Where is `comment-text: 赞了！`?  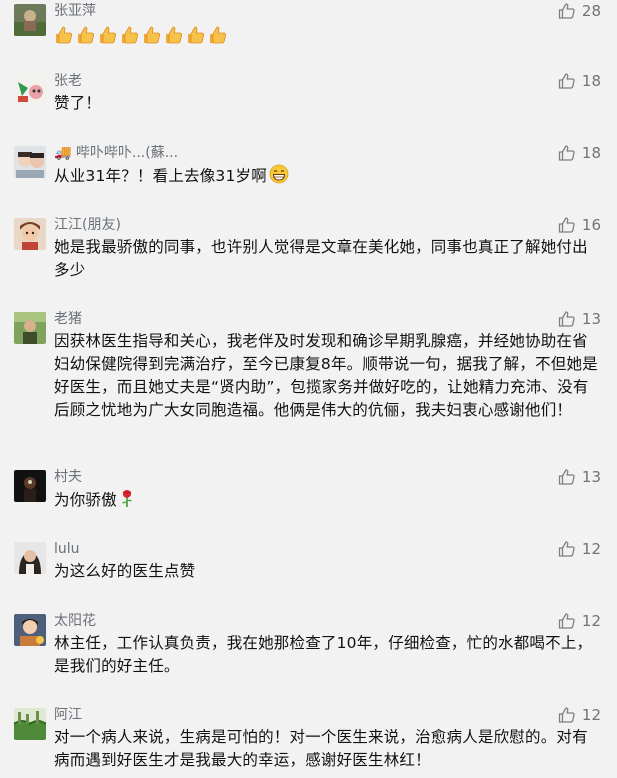
comment-text: 赞了！ is located at coordinates (78, 103).